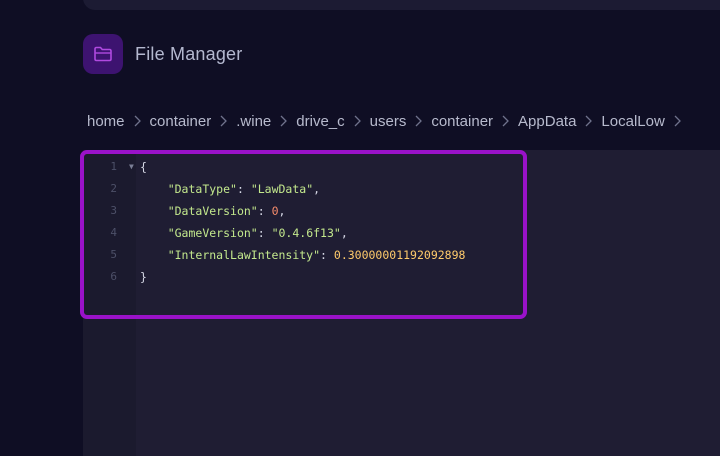 This screenshot has width=720, height=456. Describe the element at coordinates (547, 121) in the screenshot. I see `breadcrumb-item-appdata: AppData` at that location.